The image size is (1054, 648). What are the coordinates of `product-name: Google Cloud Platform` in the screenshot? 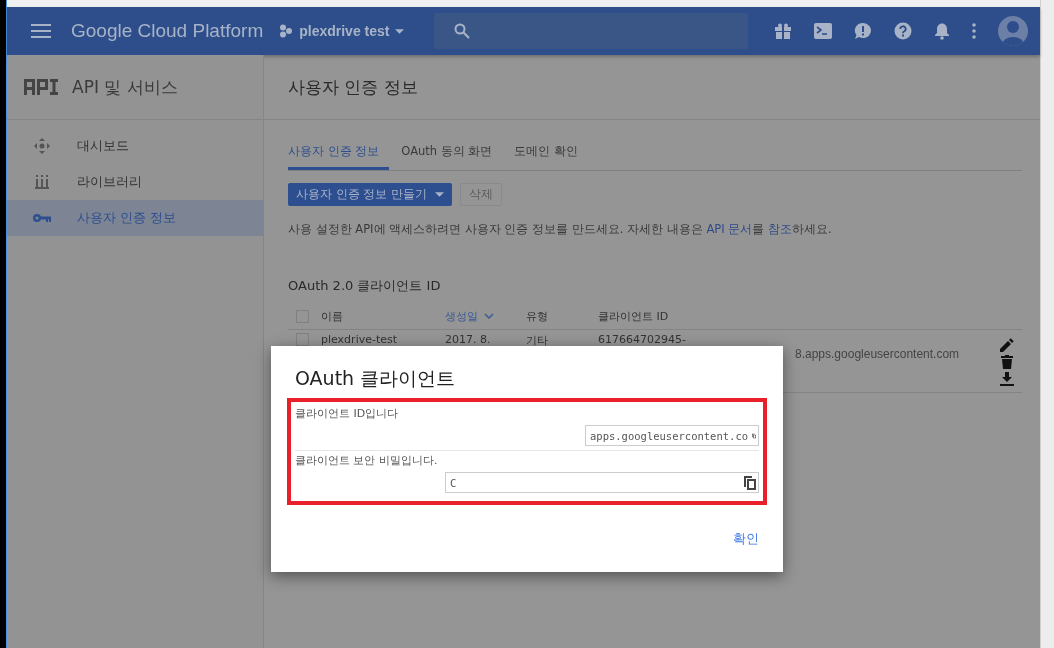 It's located at (167, 31).